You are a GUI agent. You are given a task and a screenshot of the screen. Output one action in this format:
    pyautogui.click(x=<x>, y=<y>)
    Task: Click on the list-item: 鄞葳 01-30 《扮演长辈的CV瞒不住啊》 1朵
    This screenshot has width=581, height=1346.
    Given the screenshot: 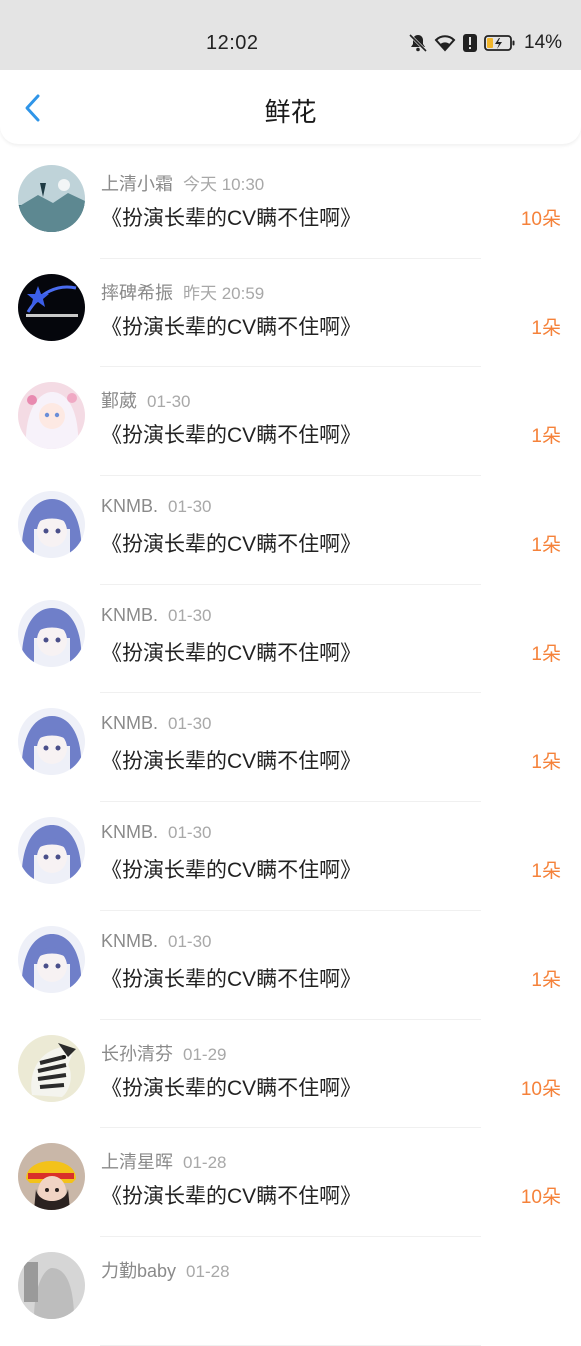 What is the action you would take?
    pyautogui.click(x=290, y=421)
    